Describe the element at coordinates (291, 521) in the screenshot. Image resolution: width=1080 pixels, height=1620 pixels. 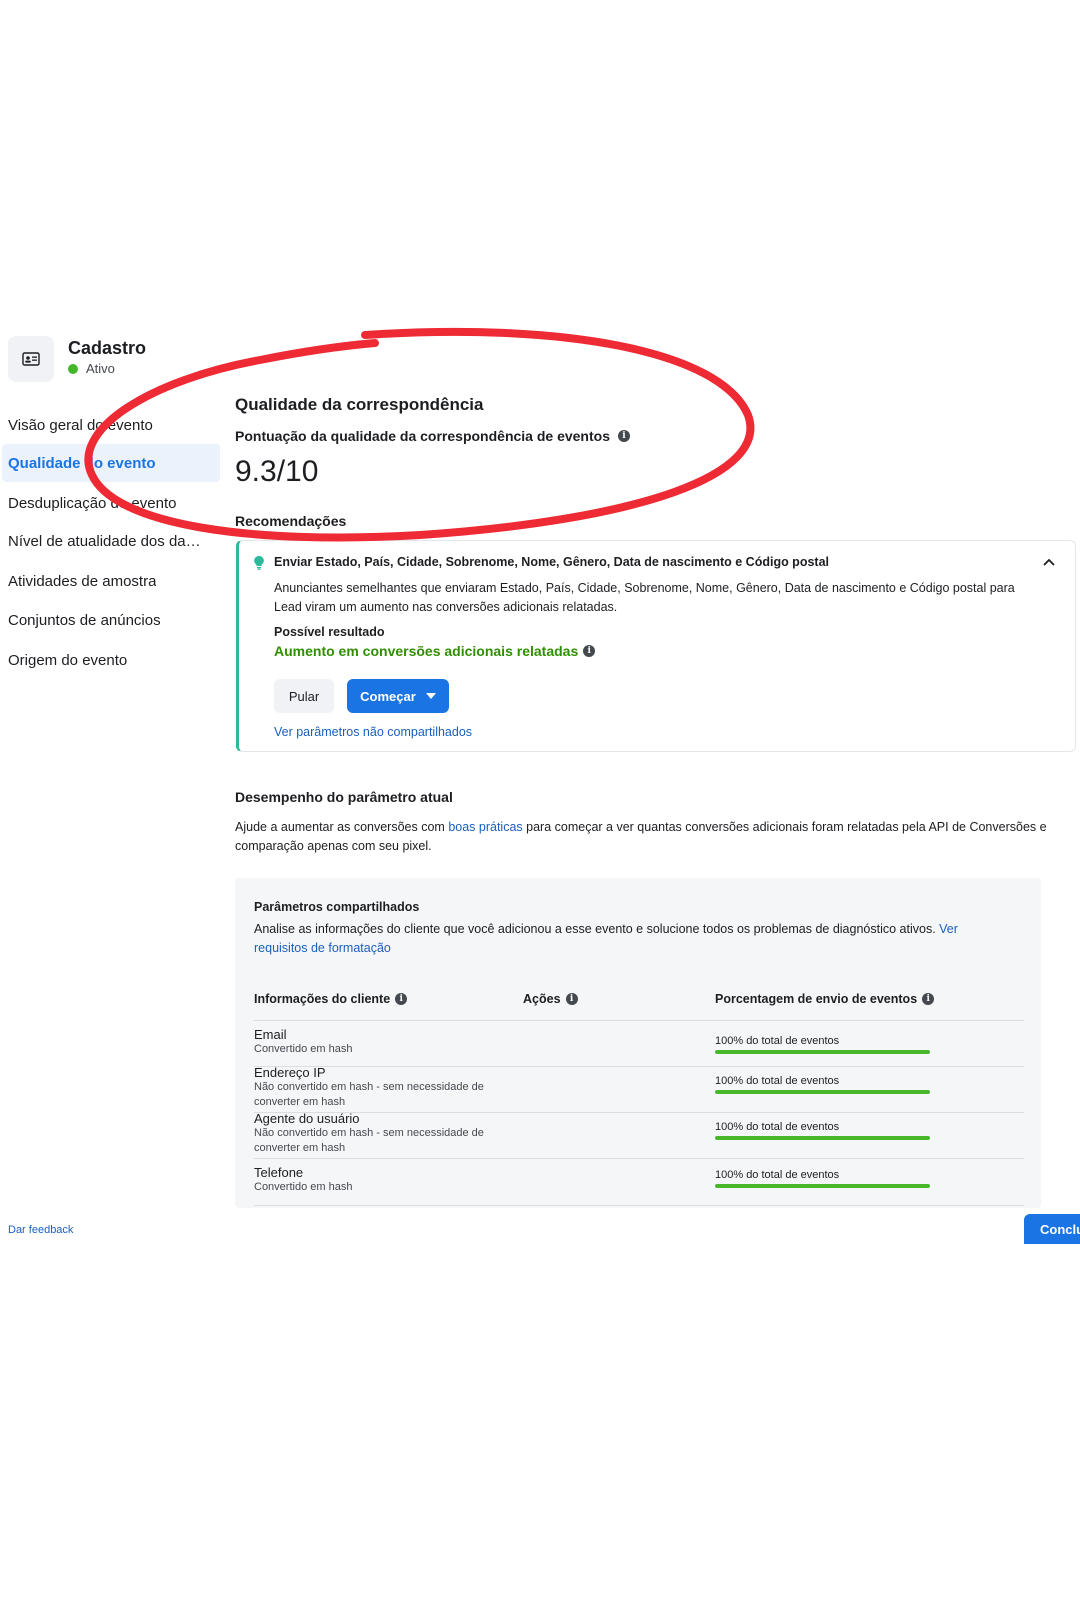
I see `recommendations-heading: Recomendações` at that location.